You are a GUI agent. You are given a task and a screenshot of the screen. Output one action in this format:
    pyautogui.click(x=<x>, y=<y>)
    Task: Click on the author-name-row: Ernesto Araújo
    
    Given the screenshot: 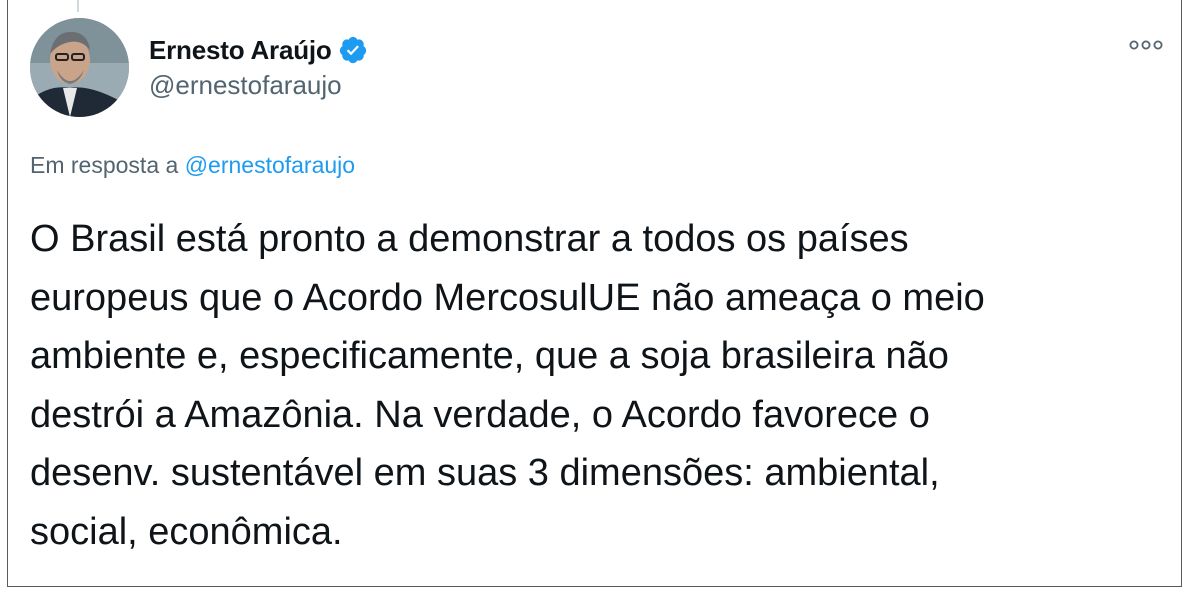 What is the action you would take?
    pyautogui.click(x=258, y=50)
    